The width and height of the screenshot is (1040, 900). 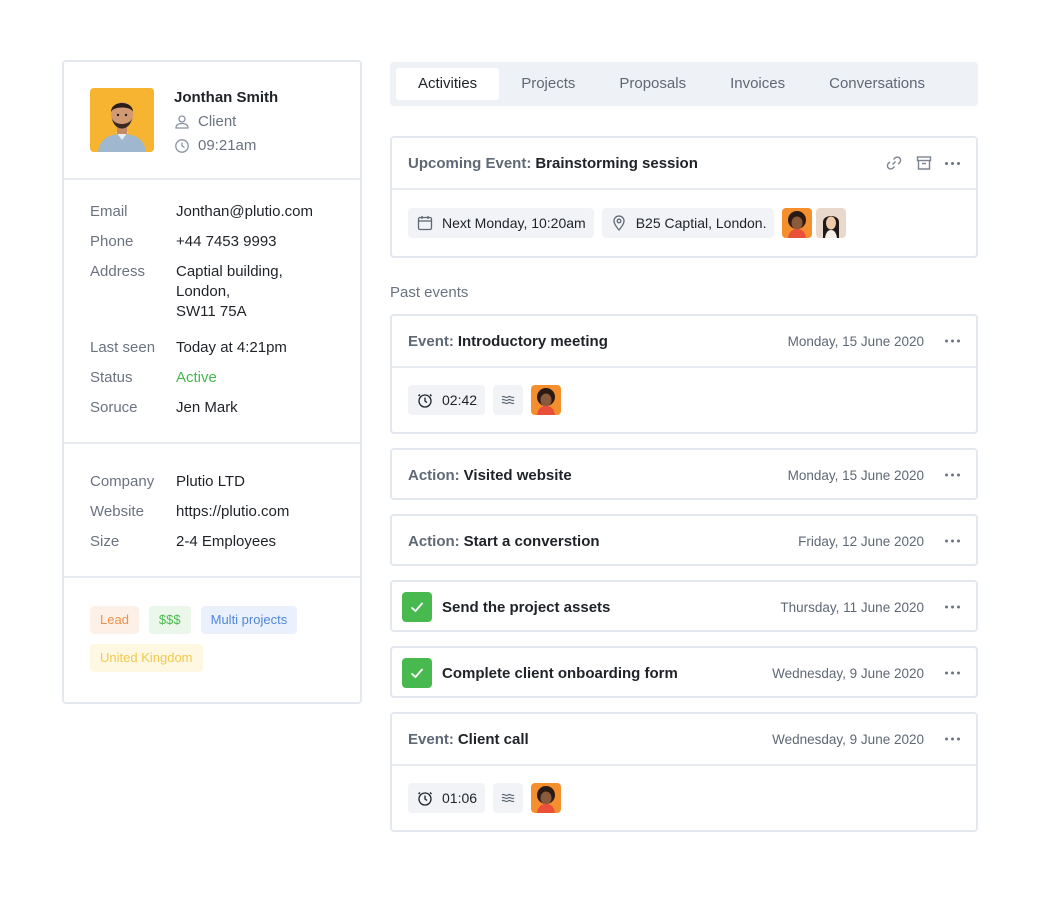 I want to click on tag-lead: Lead, so click(x=114, y=620).